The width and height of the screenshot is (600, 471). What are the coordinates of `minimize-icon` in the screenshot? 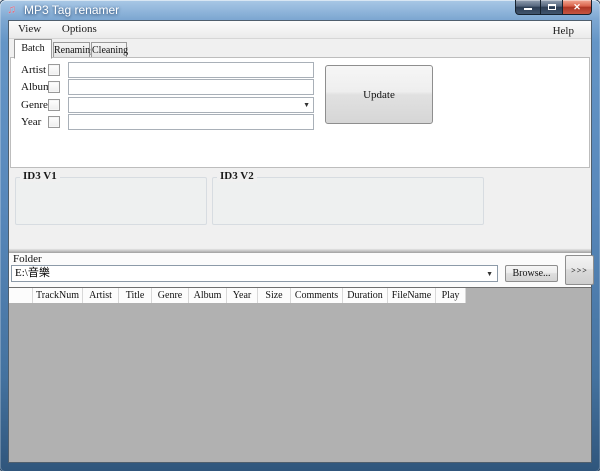 It's located at (528, 9).